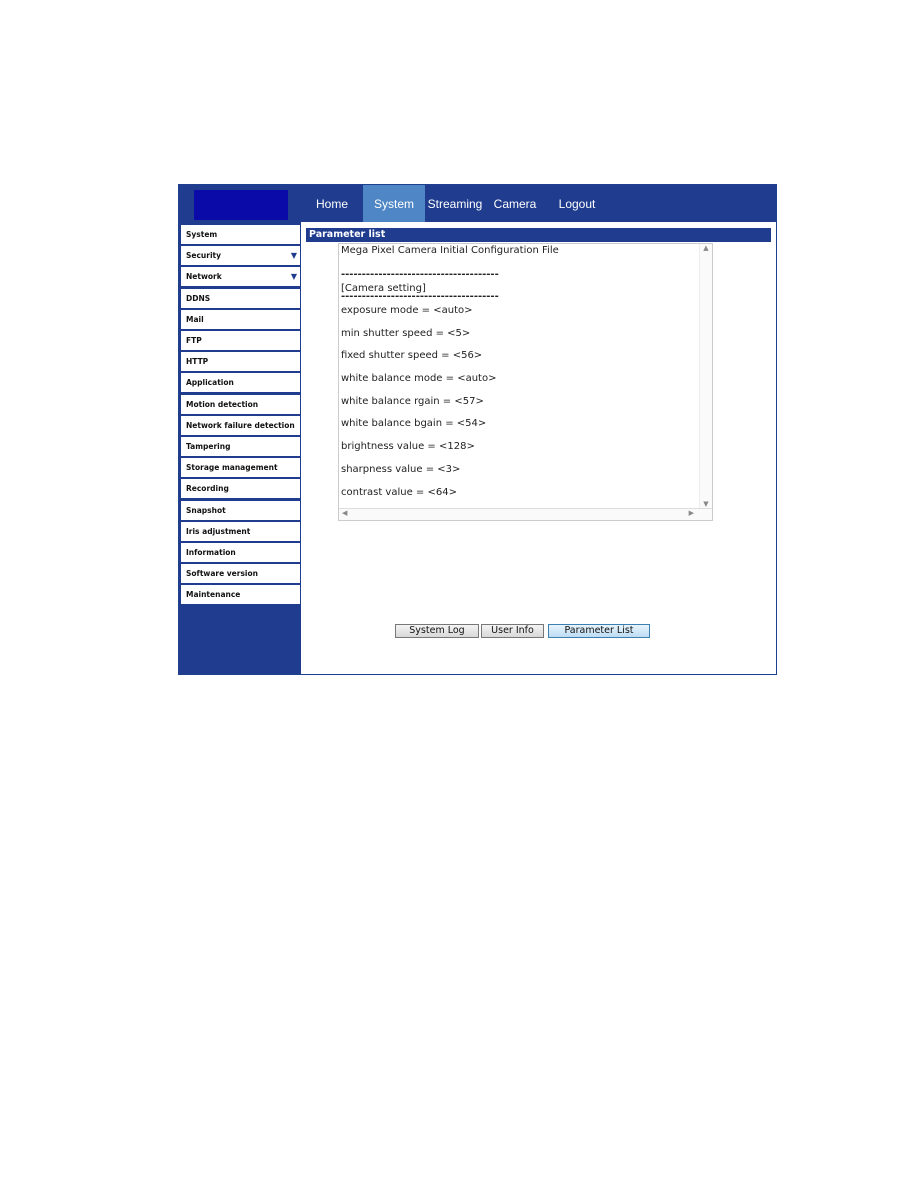  Describe the element at coordinates (198, 298) in the screenshot. I see `sidebar-item-label: DDNS` at that location.